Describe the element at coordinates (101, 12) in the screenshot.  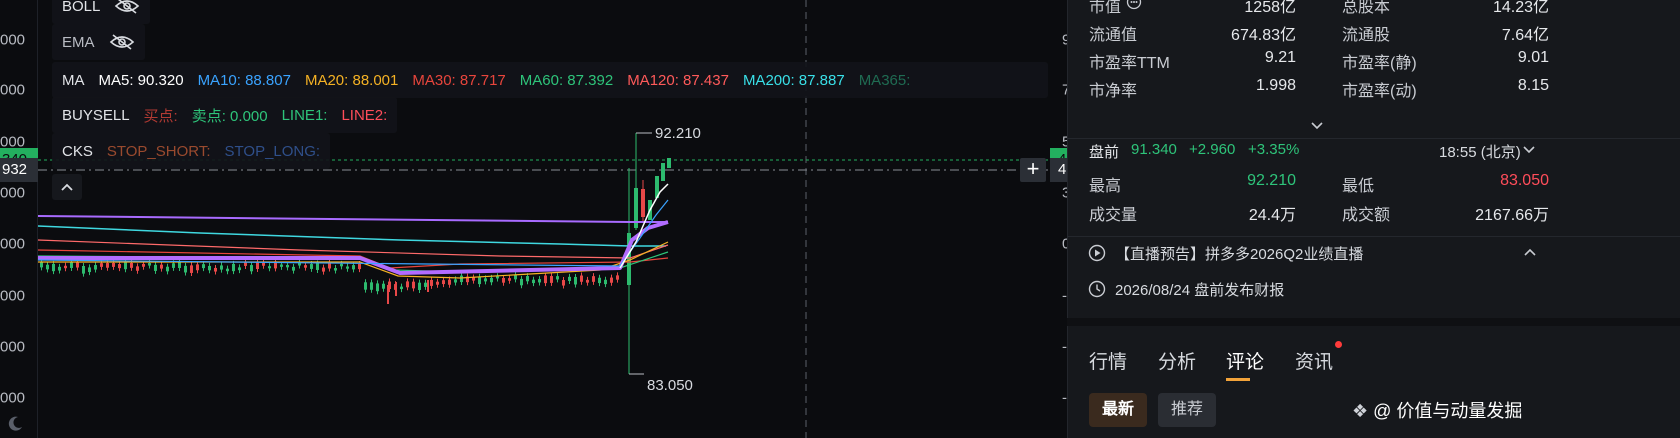
I see `indicator-row-boll: BOLL` at that location.